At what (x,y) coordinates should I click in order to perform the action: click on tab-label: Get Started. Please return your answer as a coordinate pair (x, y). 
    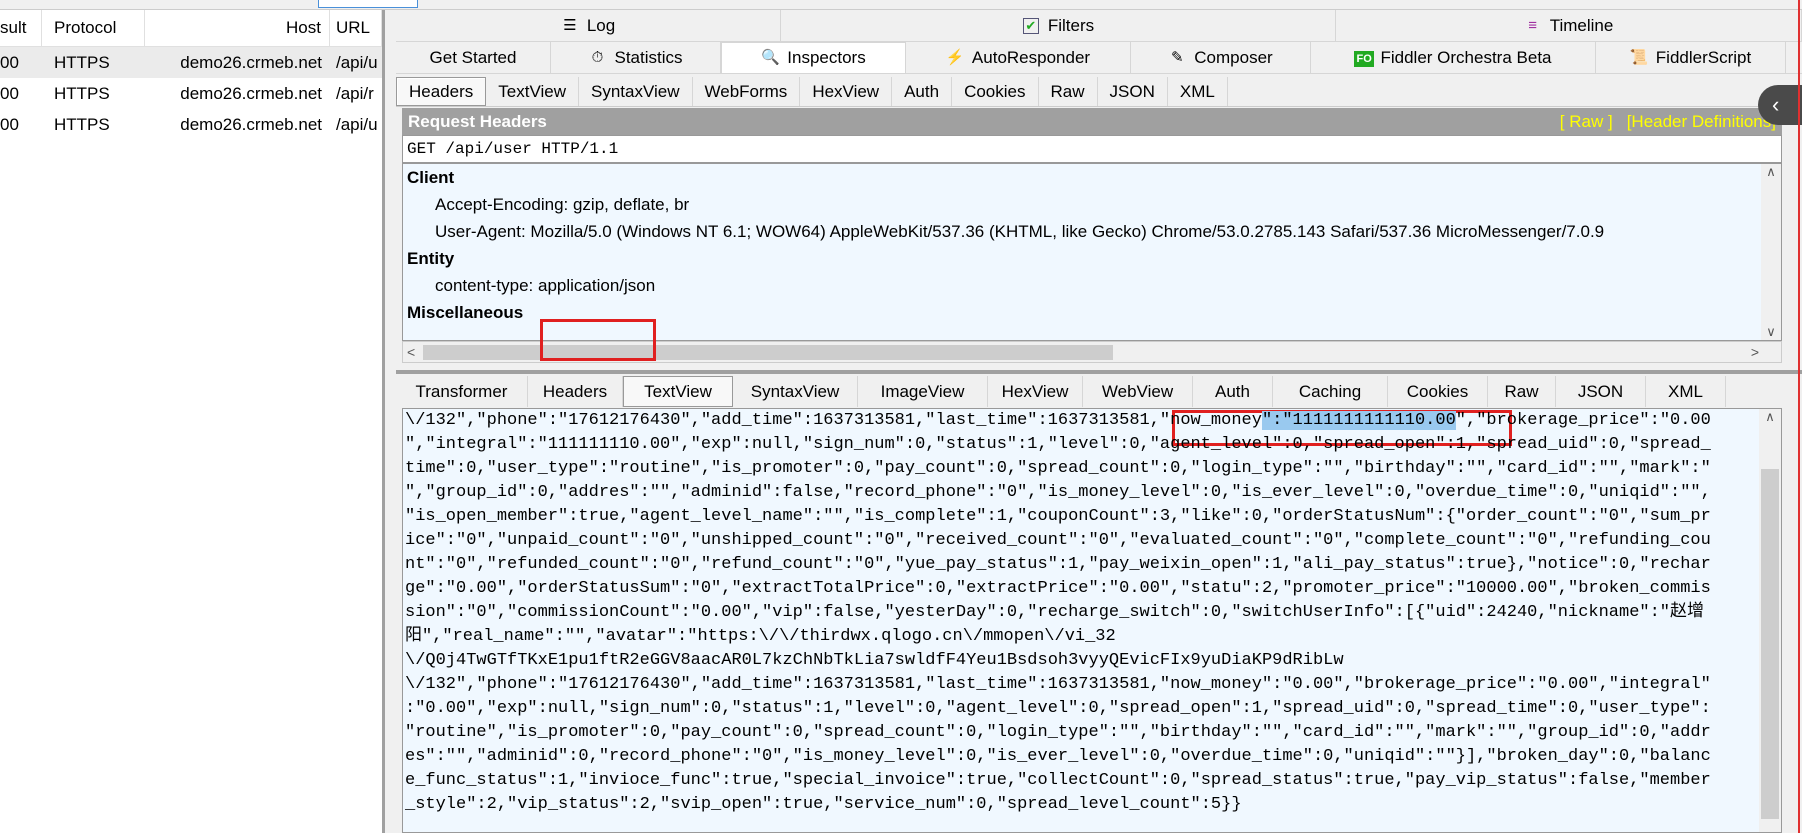
    Looking at the image, I should click on (473, 57).